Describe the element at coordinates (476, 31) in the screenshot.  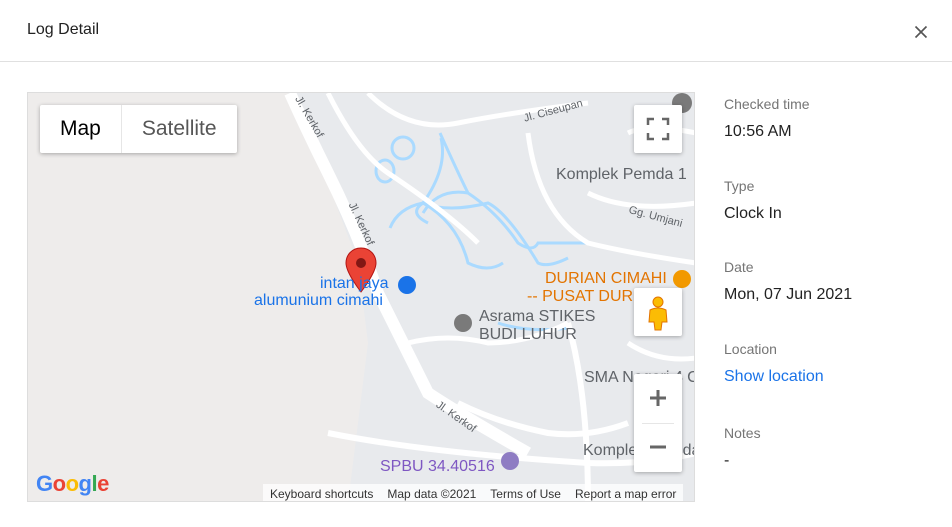
I see `dialog-header: Log Detail` at that location.